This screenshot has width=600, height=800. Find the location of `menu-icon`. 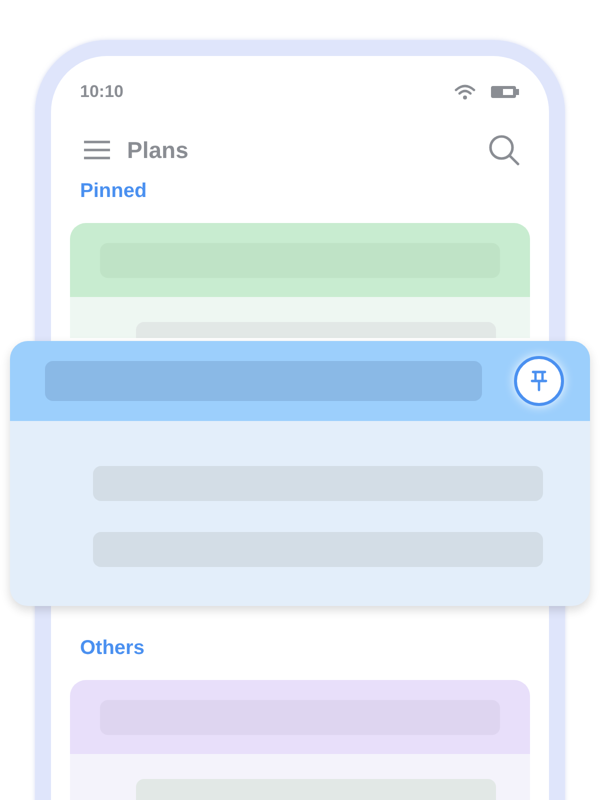

menu-icon is located at coordinates (97, 150).